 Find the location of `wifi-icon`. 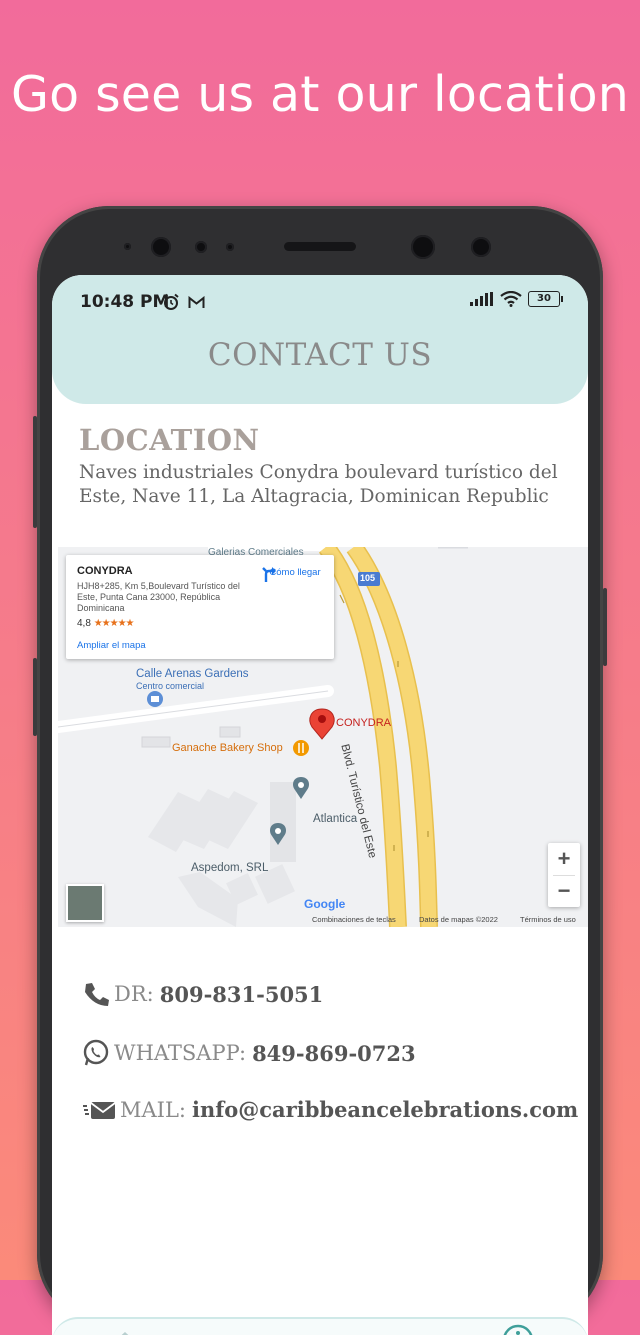

wifi-icon is located at coordinates (511, 299).